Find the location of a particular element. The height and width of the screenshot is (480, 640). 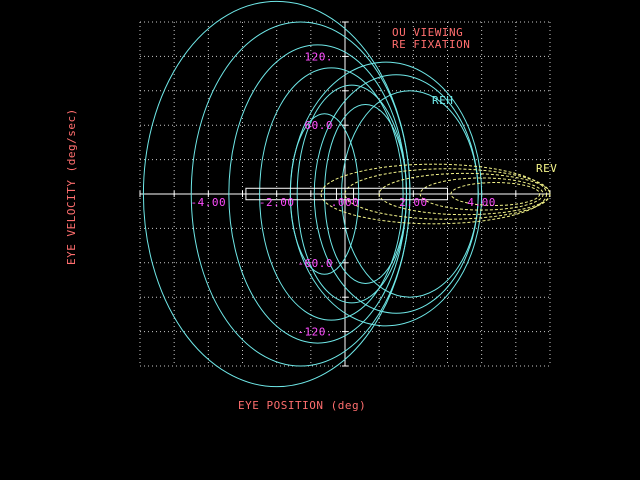

y-tick-label: 60.0 is located at coordinates (319, 125).